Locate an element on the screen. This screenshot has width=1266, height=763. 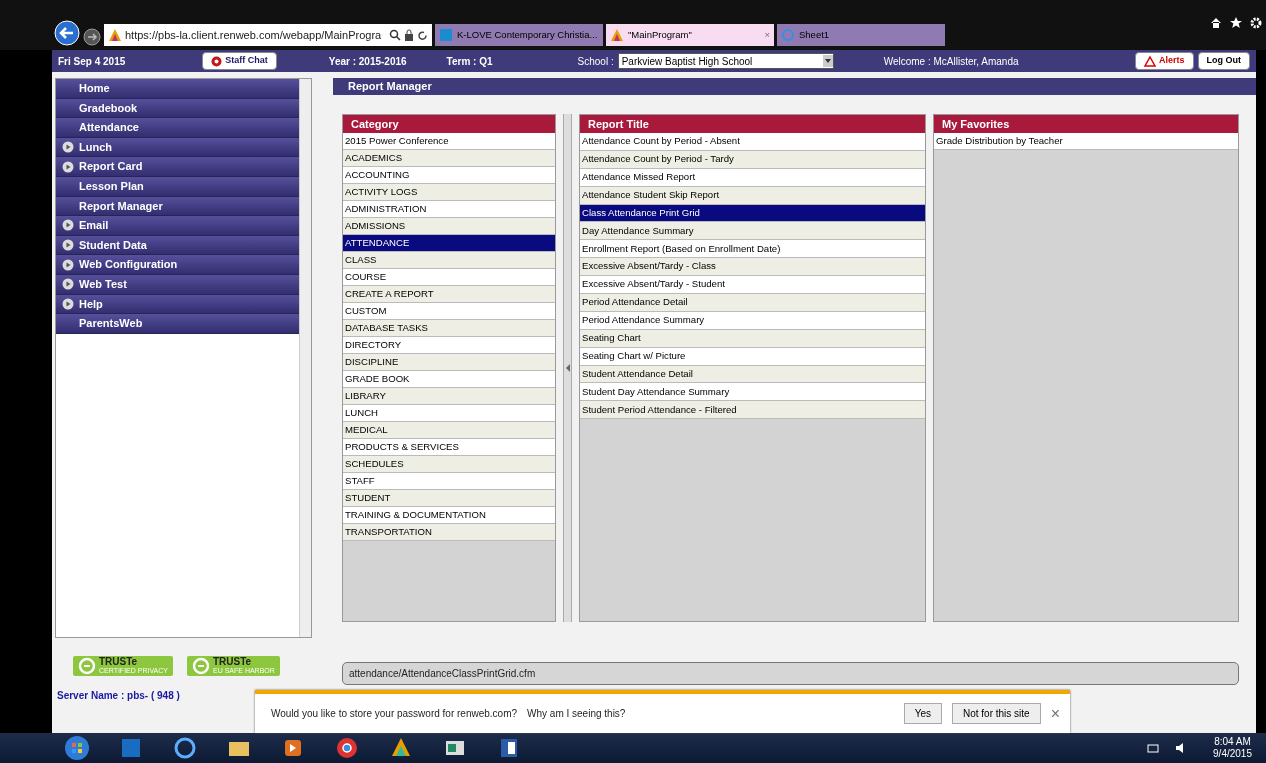
list-item: ACCOUNTING is located at coordinates (449, 175).